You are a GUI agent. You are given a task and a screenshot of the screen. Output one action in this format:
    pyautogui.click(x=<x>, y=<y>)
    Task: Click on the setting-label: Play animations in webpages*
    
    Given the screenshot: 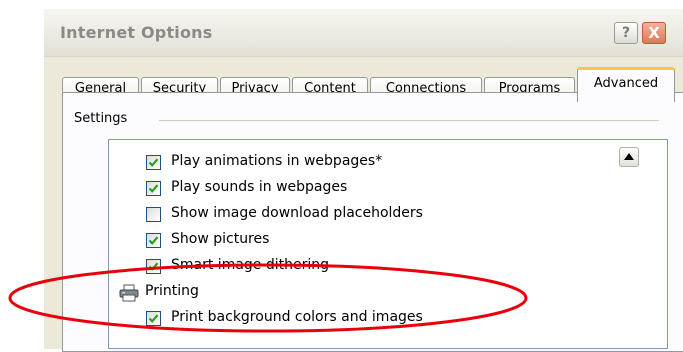 What is the action you would take?
    pyautogui.click(x=277, y=161)
    